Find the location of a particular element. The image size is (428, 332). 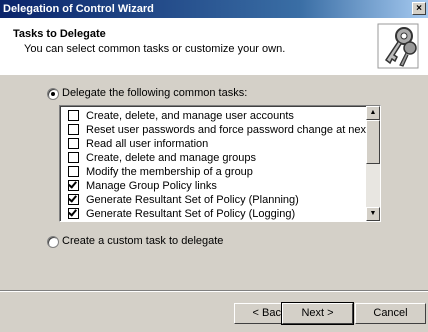

footer-separator is located at coordinates (214, 291).